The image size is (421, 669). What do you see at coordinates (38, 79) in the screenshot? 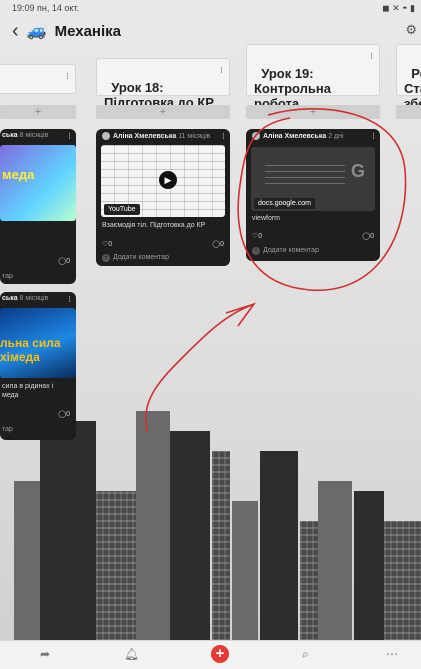
I see `column-title-partial: ⁝` at bounding box center [38, 79].